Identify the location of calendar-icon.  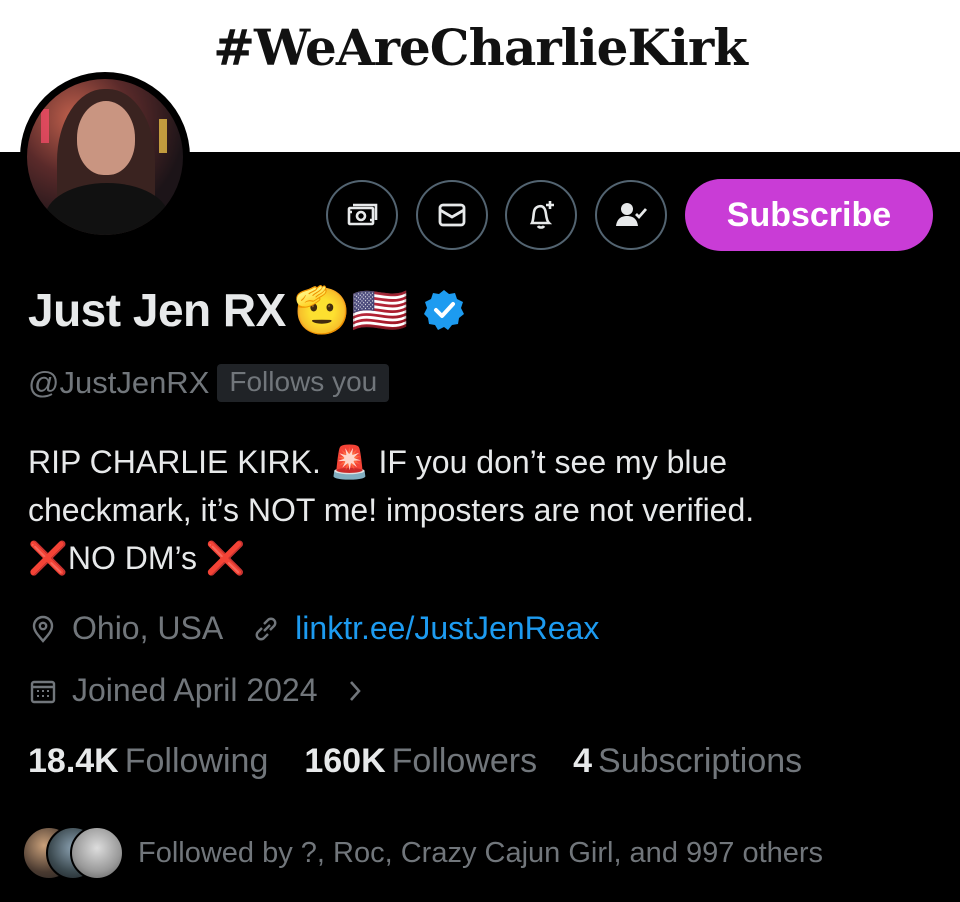
(43, 691).